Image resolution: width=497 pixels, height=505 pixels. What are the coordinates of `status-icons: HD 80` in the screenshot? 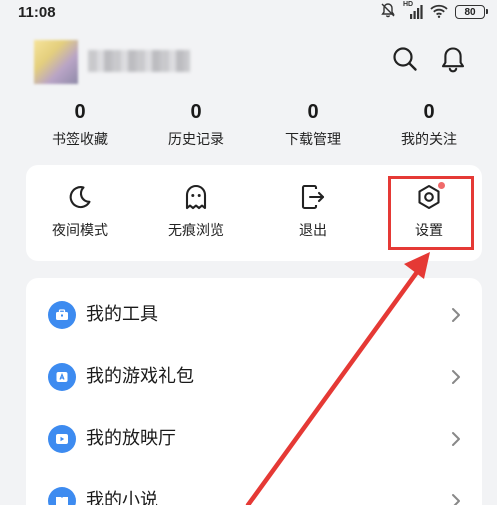 It's located at (434, 11).